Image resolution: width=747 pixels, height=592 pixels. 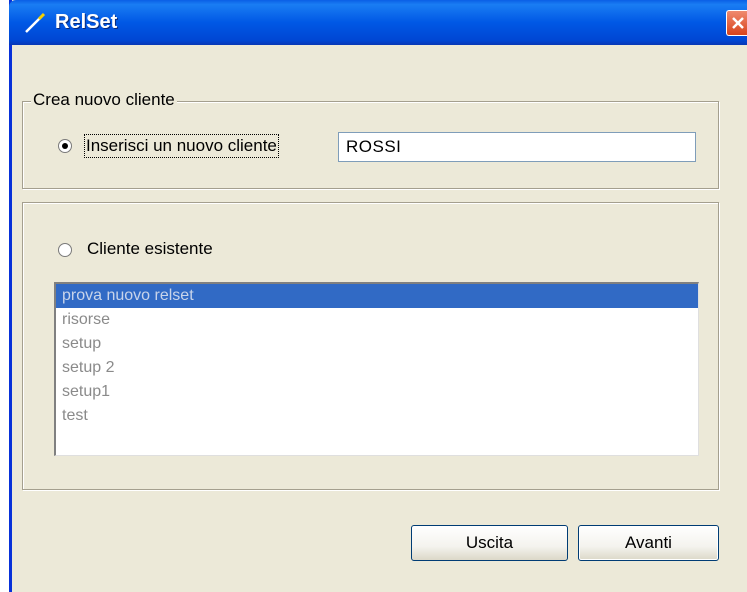 What do you see at coordinates (35, 23) in the screenshot?
I see `pencil-icon` at bounding box center [35, 23].